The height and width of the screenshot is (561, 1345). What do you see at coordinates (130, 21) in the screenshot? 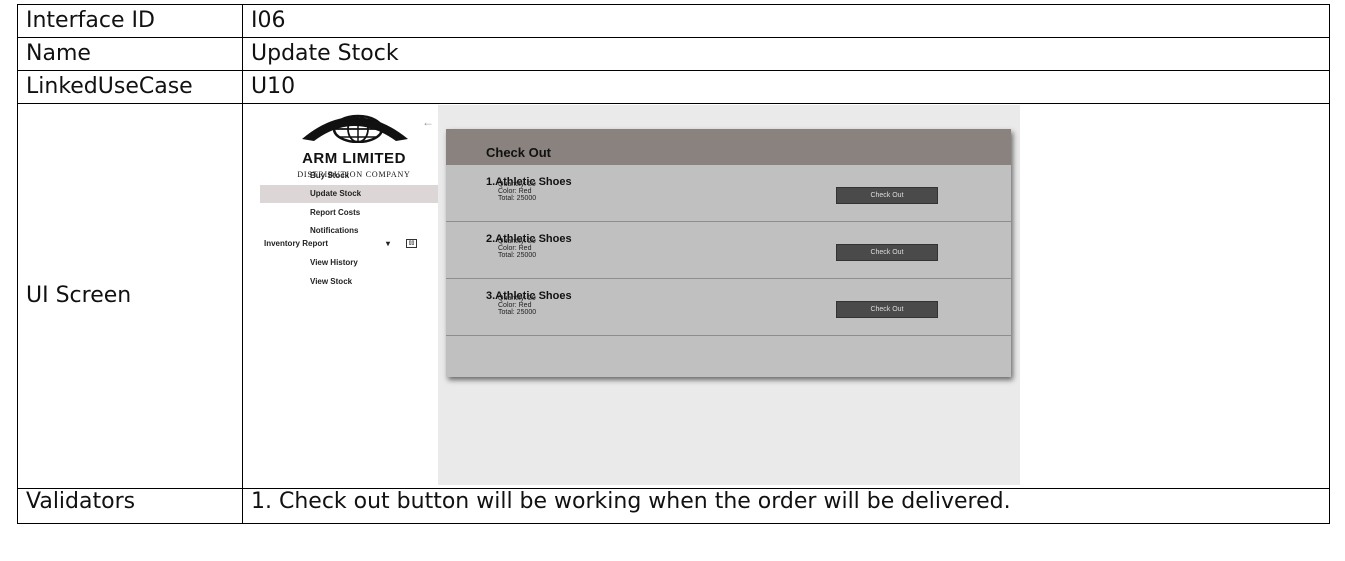
I see `spec-key: Interface ID` at bounding box center [130, 21].